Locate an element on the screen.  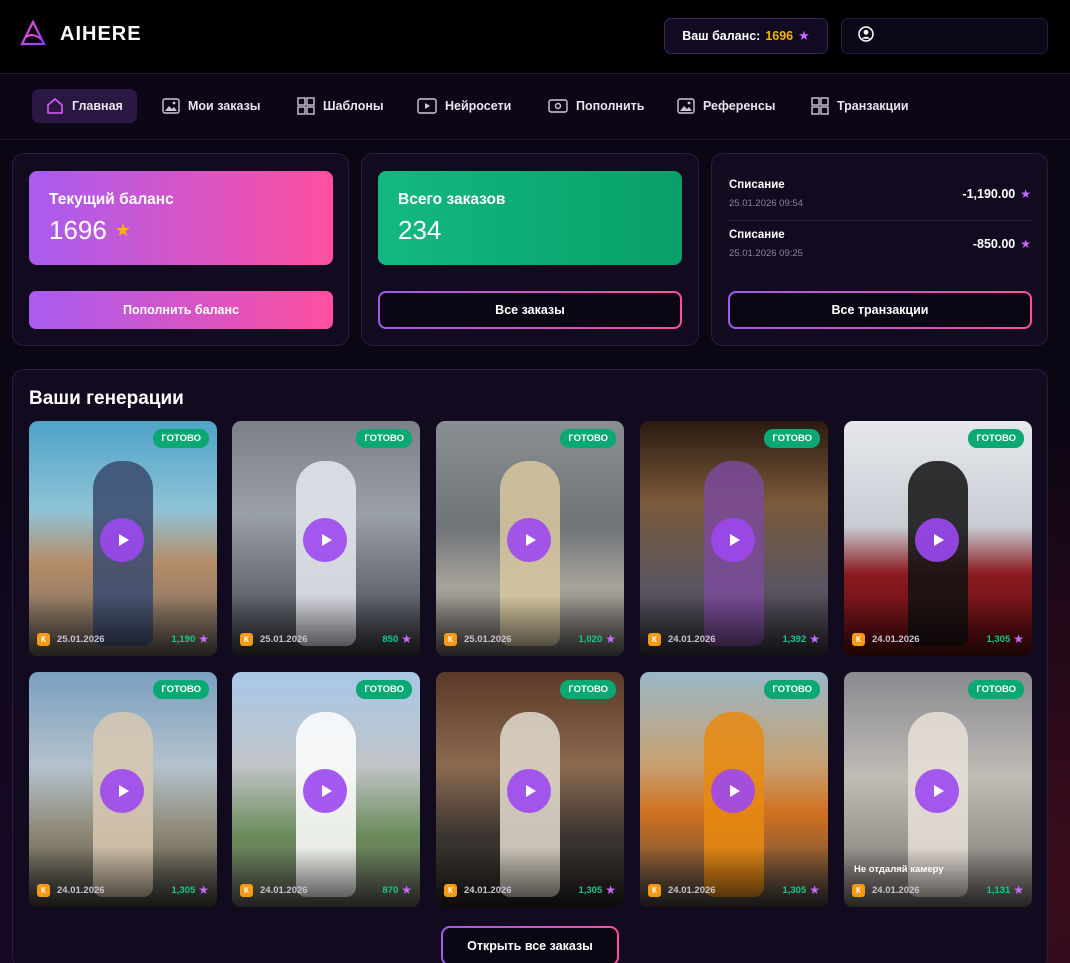
nav-item-label: Мои заказы is located at coordinates (224, 106).